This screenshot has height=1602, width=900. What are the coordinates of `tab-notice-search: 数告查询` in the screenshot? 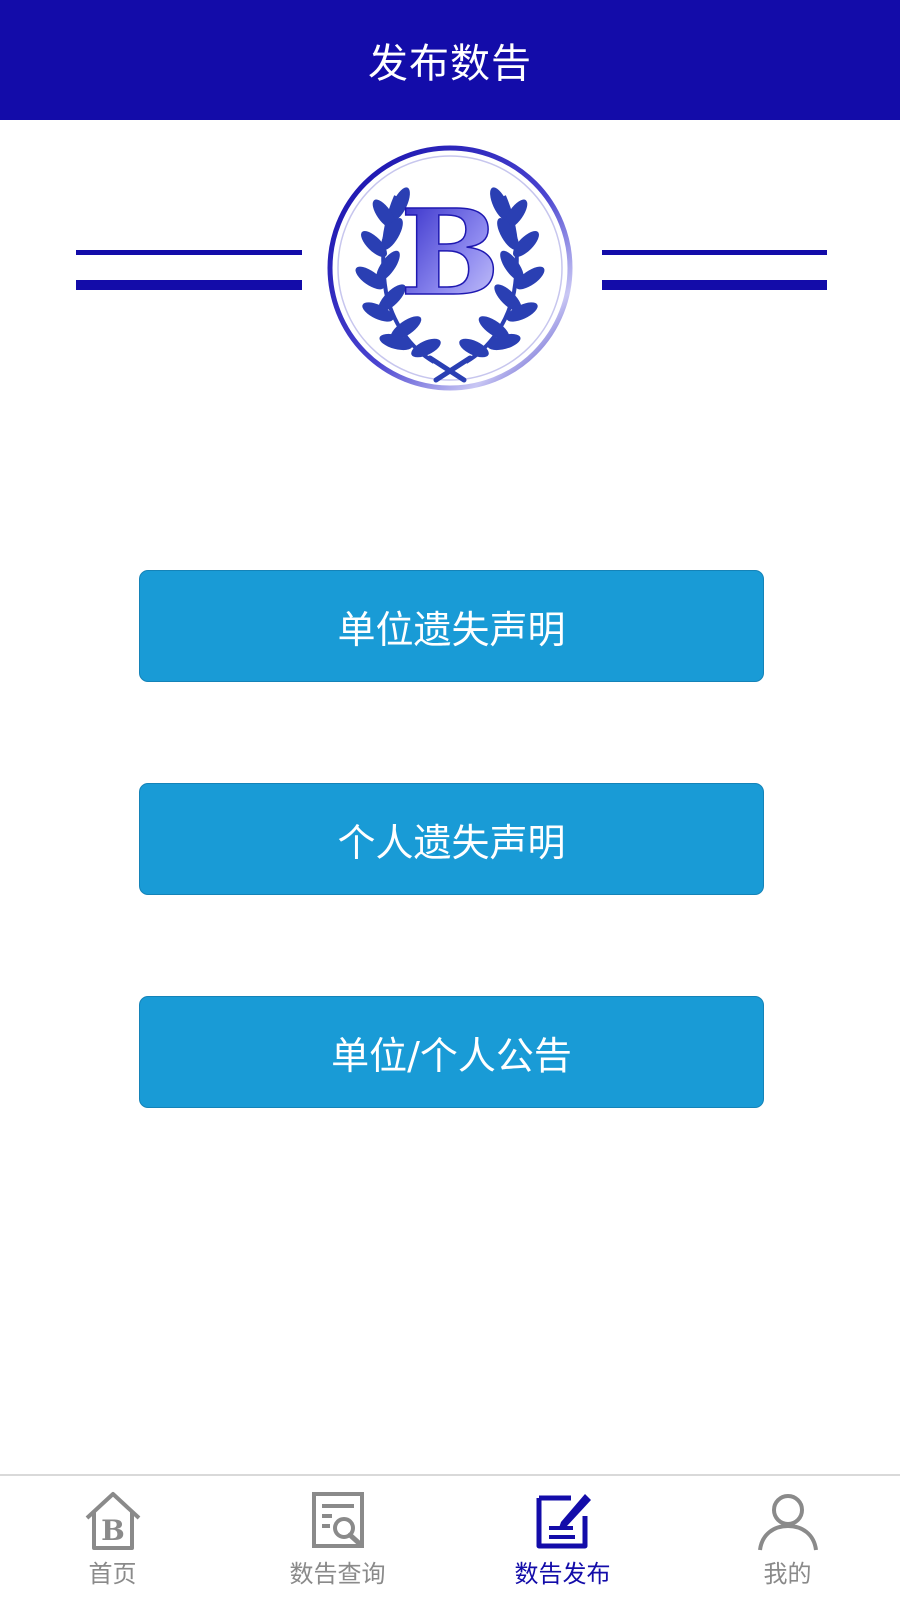 It's located at (337, 1539).